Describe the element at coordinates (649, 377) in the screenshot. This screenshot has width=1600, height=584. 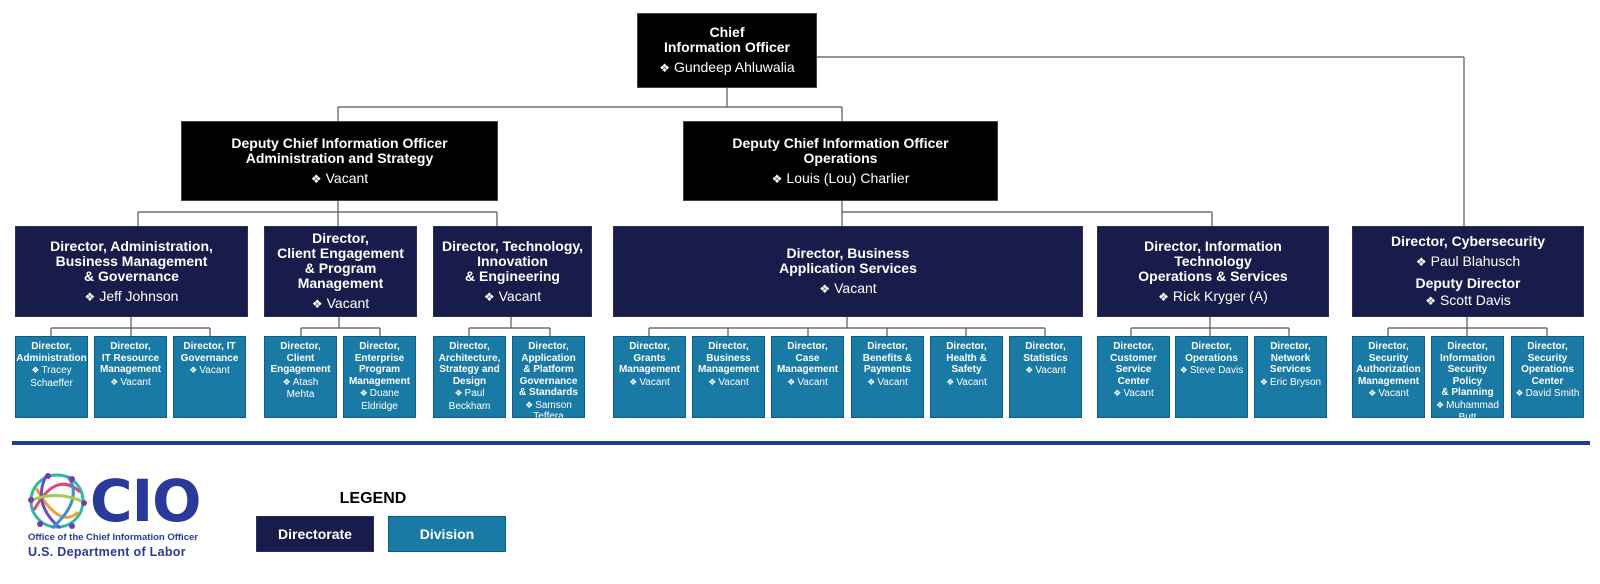
I see `division-box: Director, Grants Management ❖ Vacant` at that location.